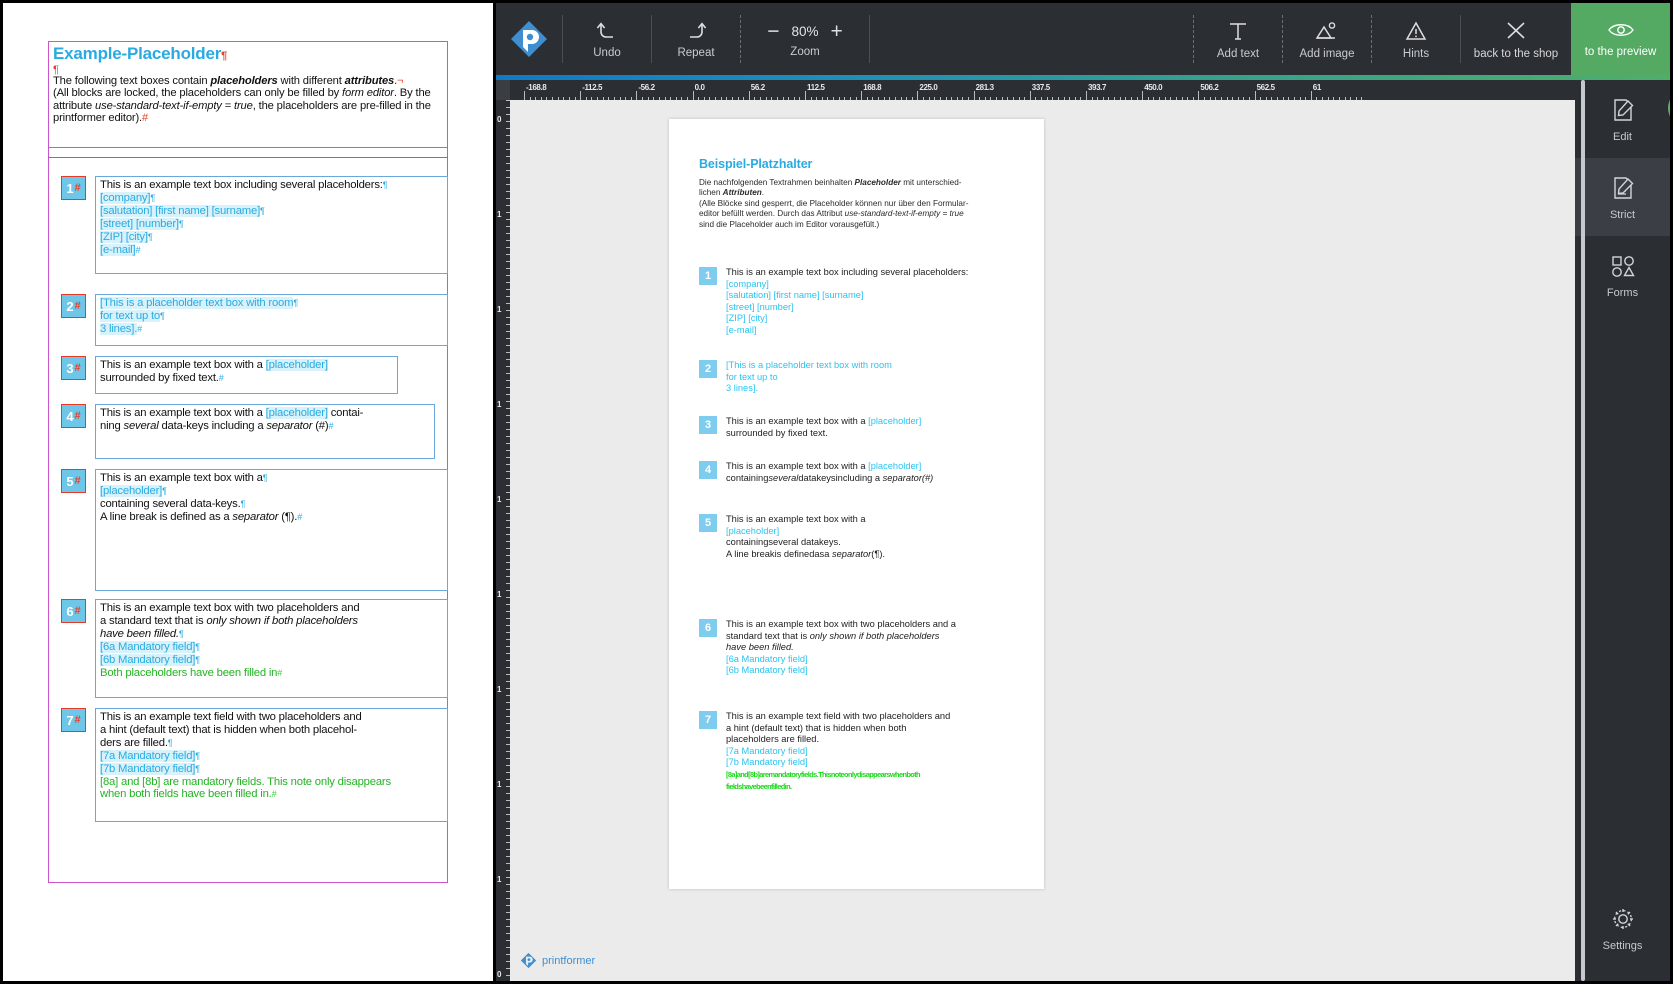  I want to click on preview-item-number: 5, so click(708, 523).